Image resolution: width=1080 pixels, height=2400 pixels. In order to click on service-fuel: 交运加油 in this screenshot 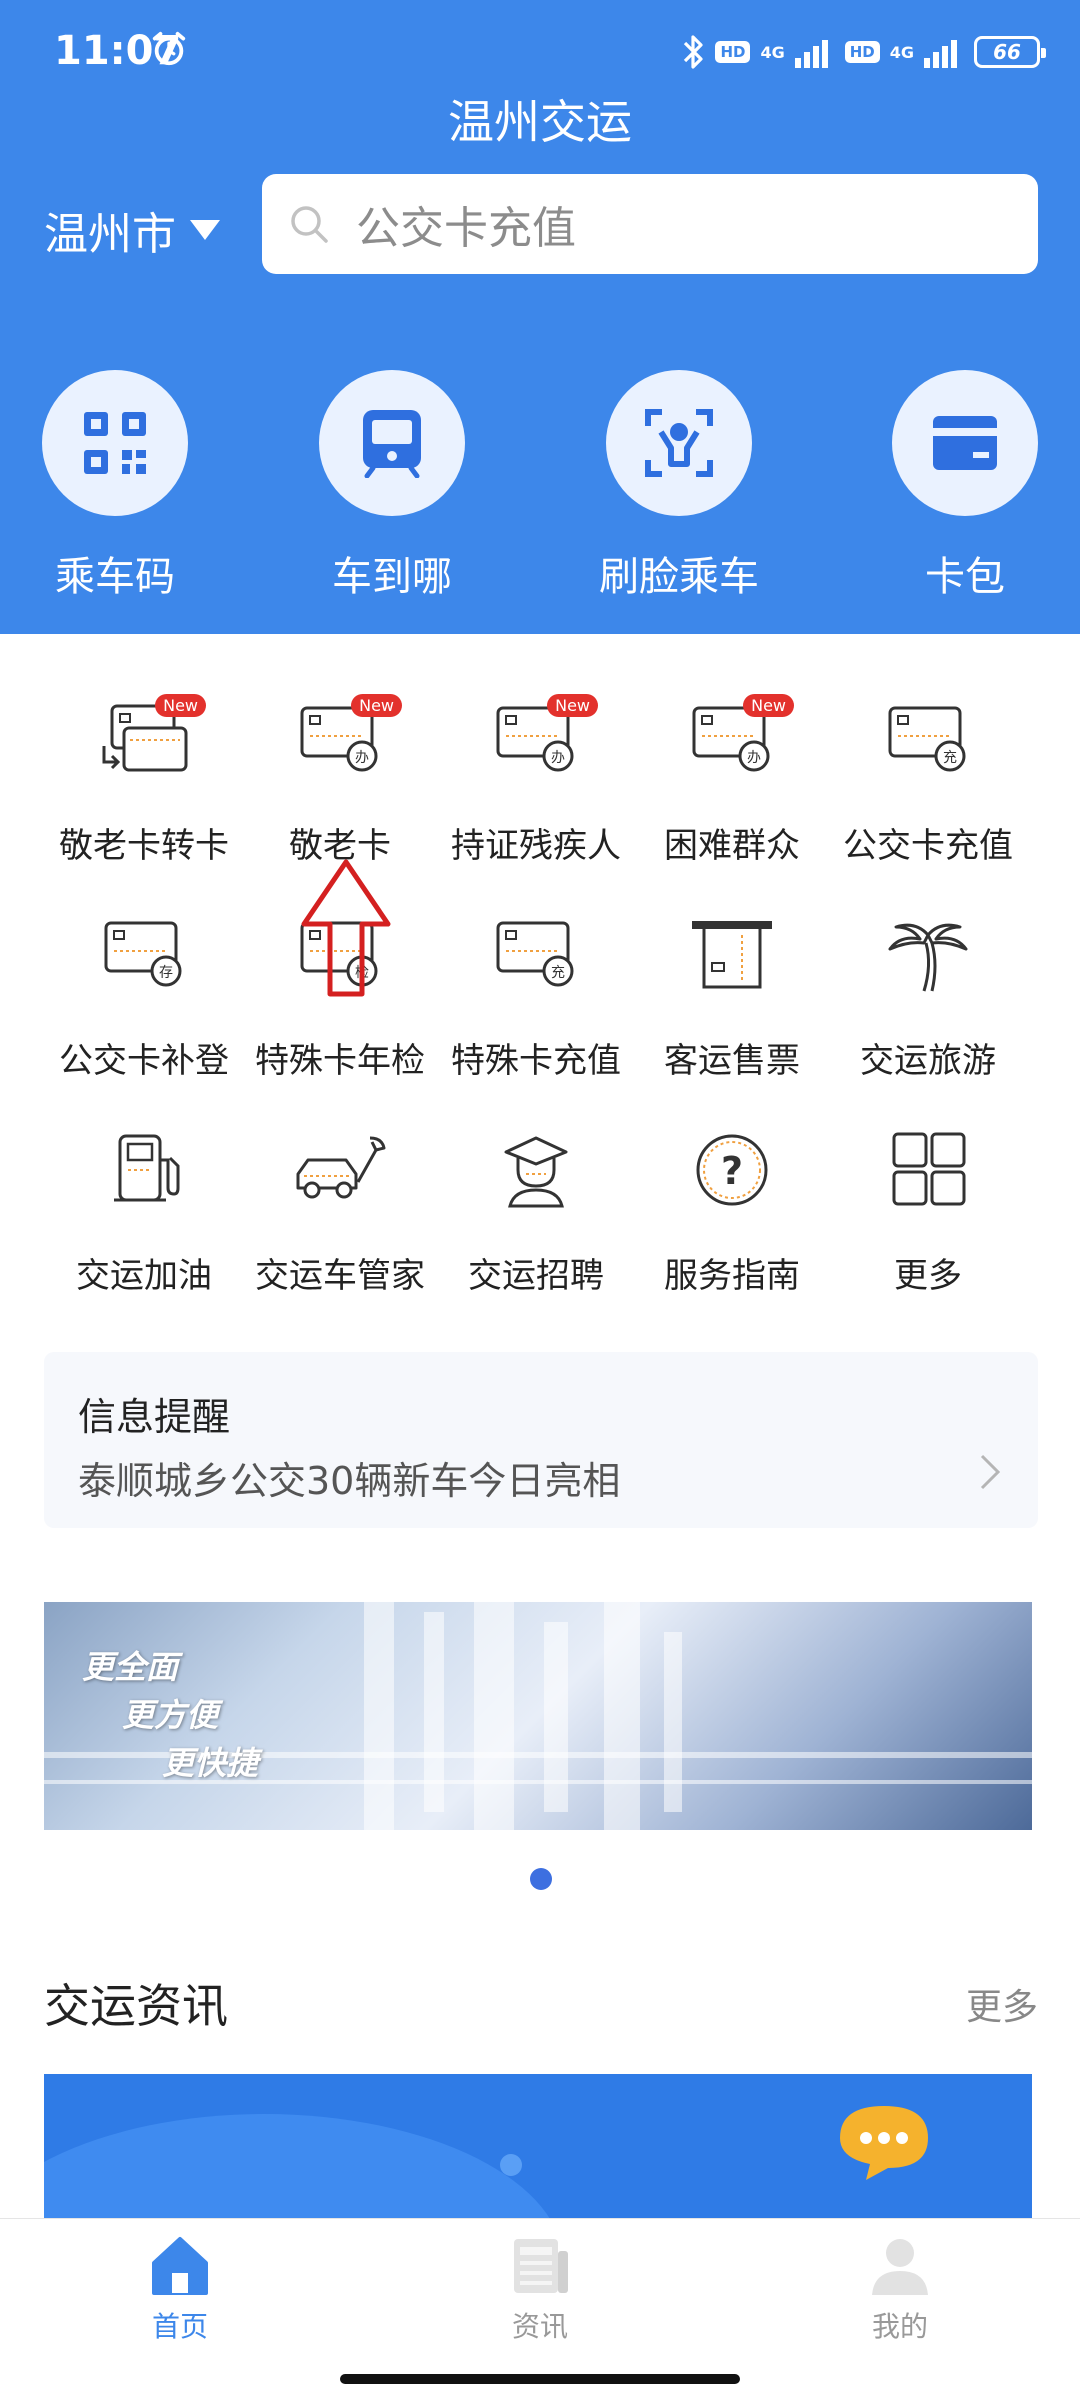, I will do `click(144, 1213)`.